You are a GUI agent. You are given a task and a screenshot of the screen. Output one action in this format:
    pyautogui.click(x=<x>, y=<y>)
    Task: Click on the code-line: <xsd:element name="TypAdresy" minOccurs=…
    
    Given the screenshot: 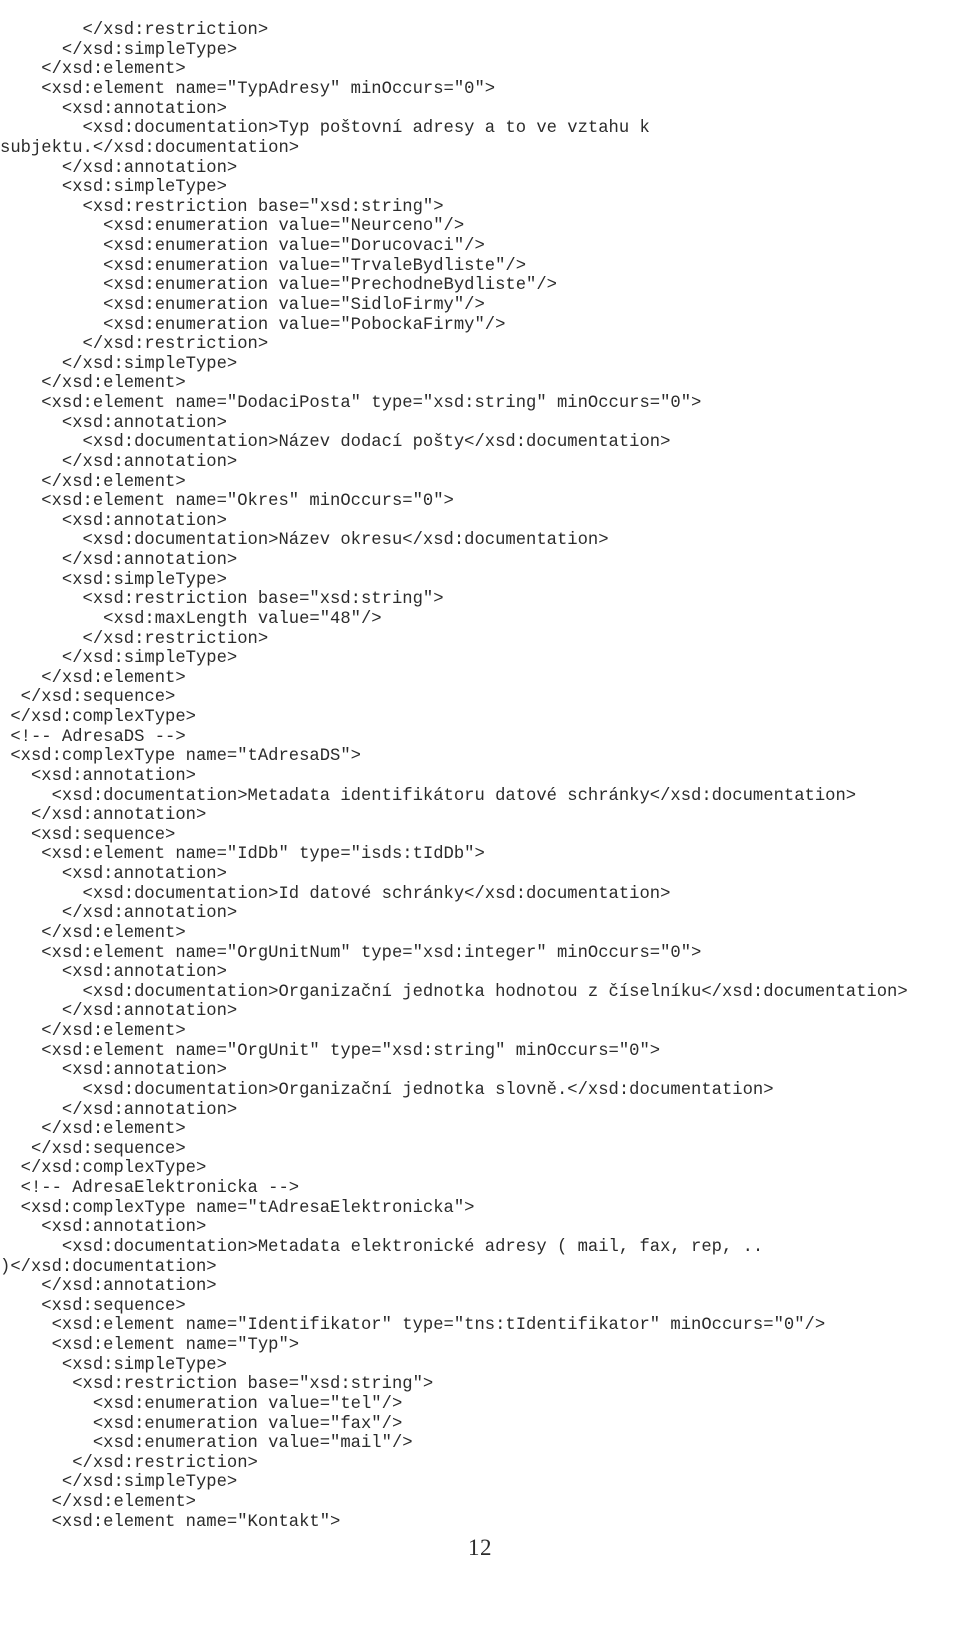 What is the action you would take?
    pyautogui.click(x=248, y=90)
    